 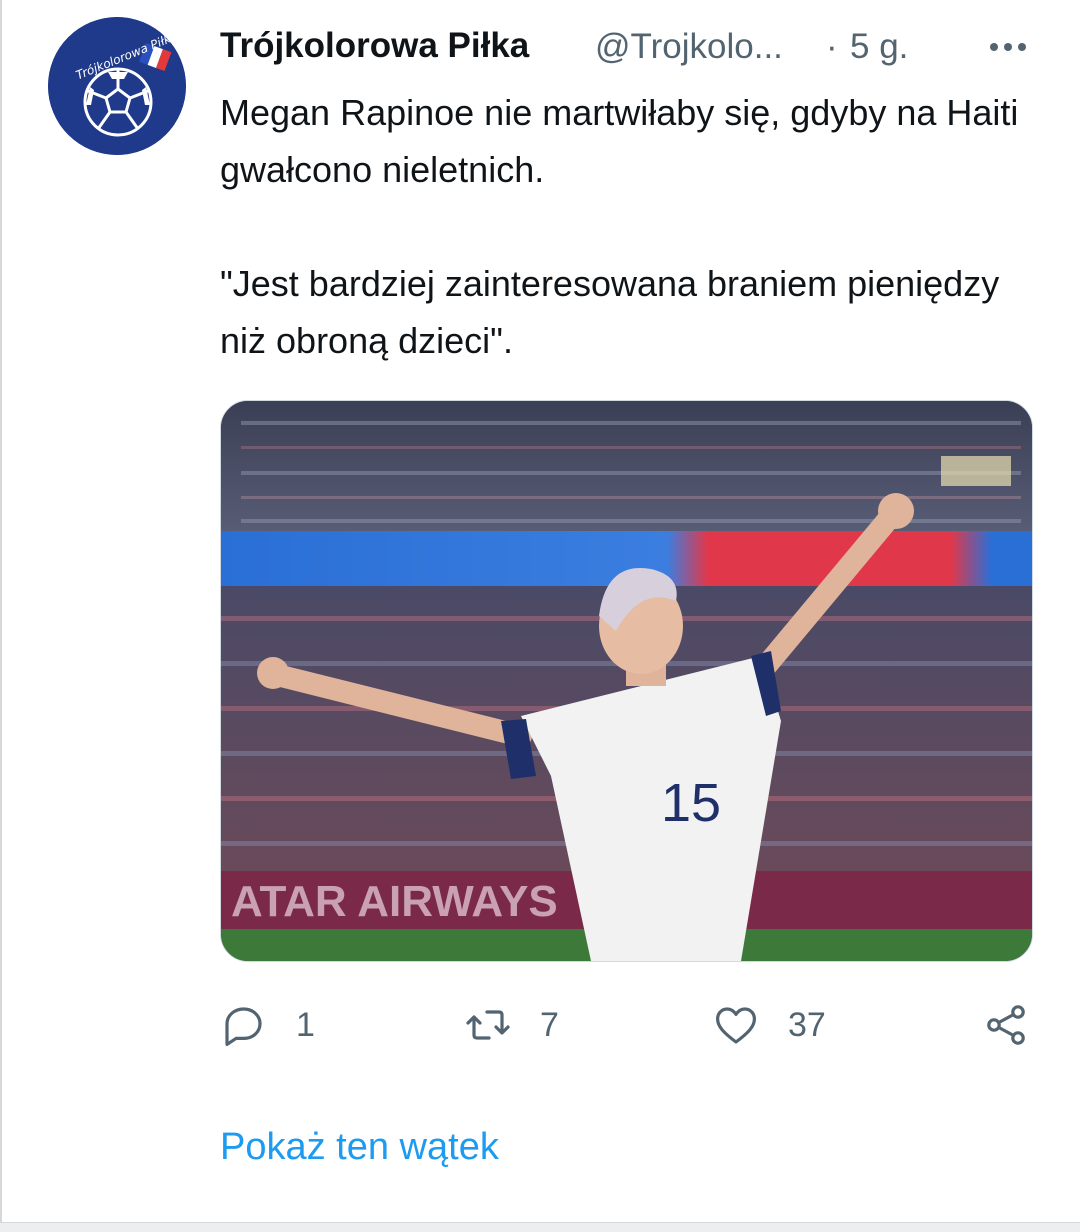 I want to click on retweet-icon, so click(x=488, y=1025).